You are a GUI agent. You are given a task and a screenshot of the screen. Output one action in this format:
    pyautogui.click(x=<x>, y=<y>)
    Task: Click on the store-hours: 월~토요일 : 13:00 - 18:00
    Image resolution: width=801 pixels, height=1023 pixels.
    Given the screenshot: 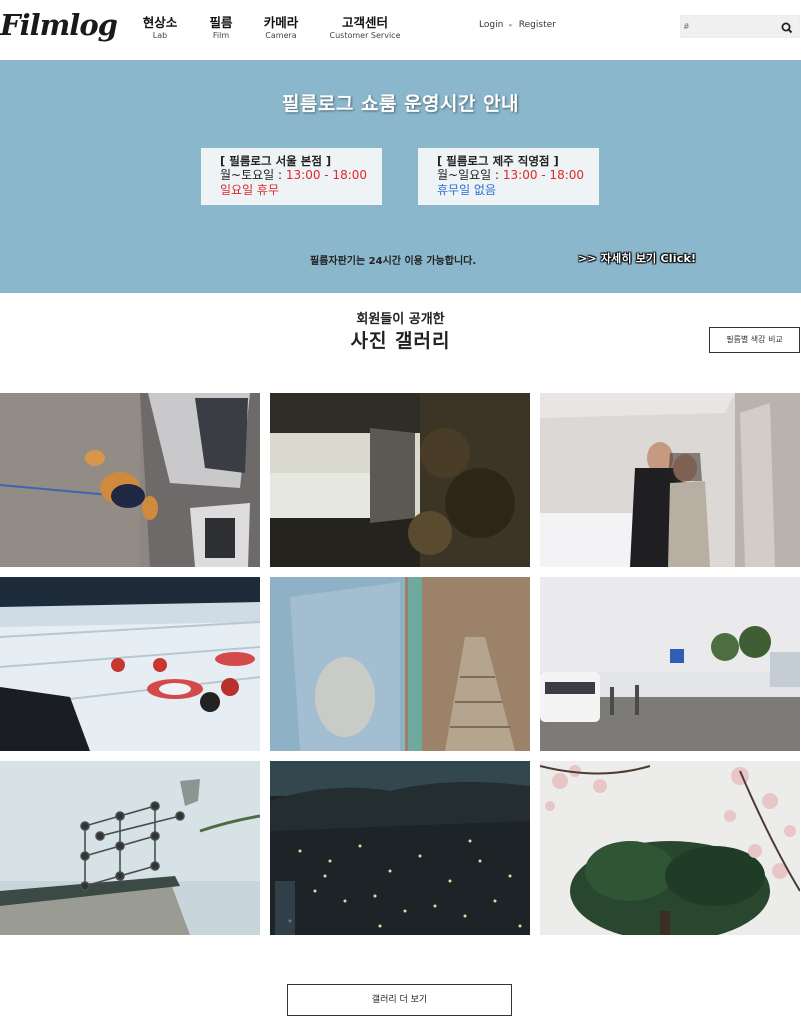 What is the action you would take?
    pyautogui.click(x=301, y=175)
    